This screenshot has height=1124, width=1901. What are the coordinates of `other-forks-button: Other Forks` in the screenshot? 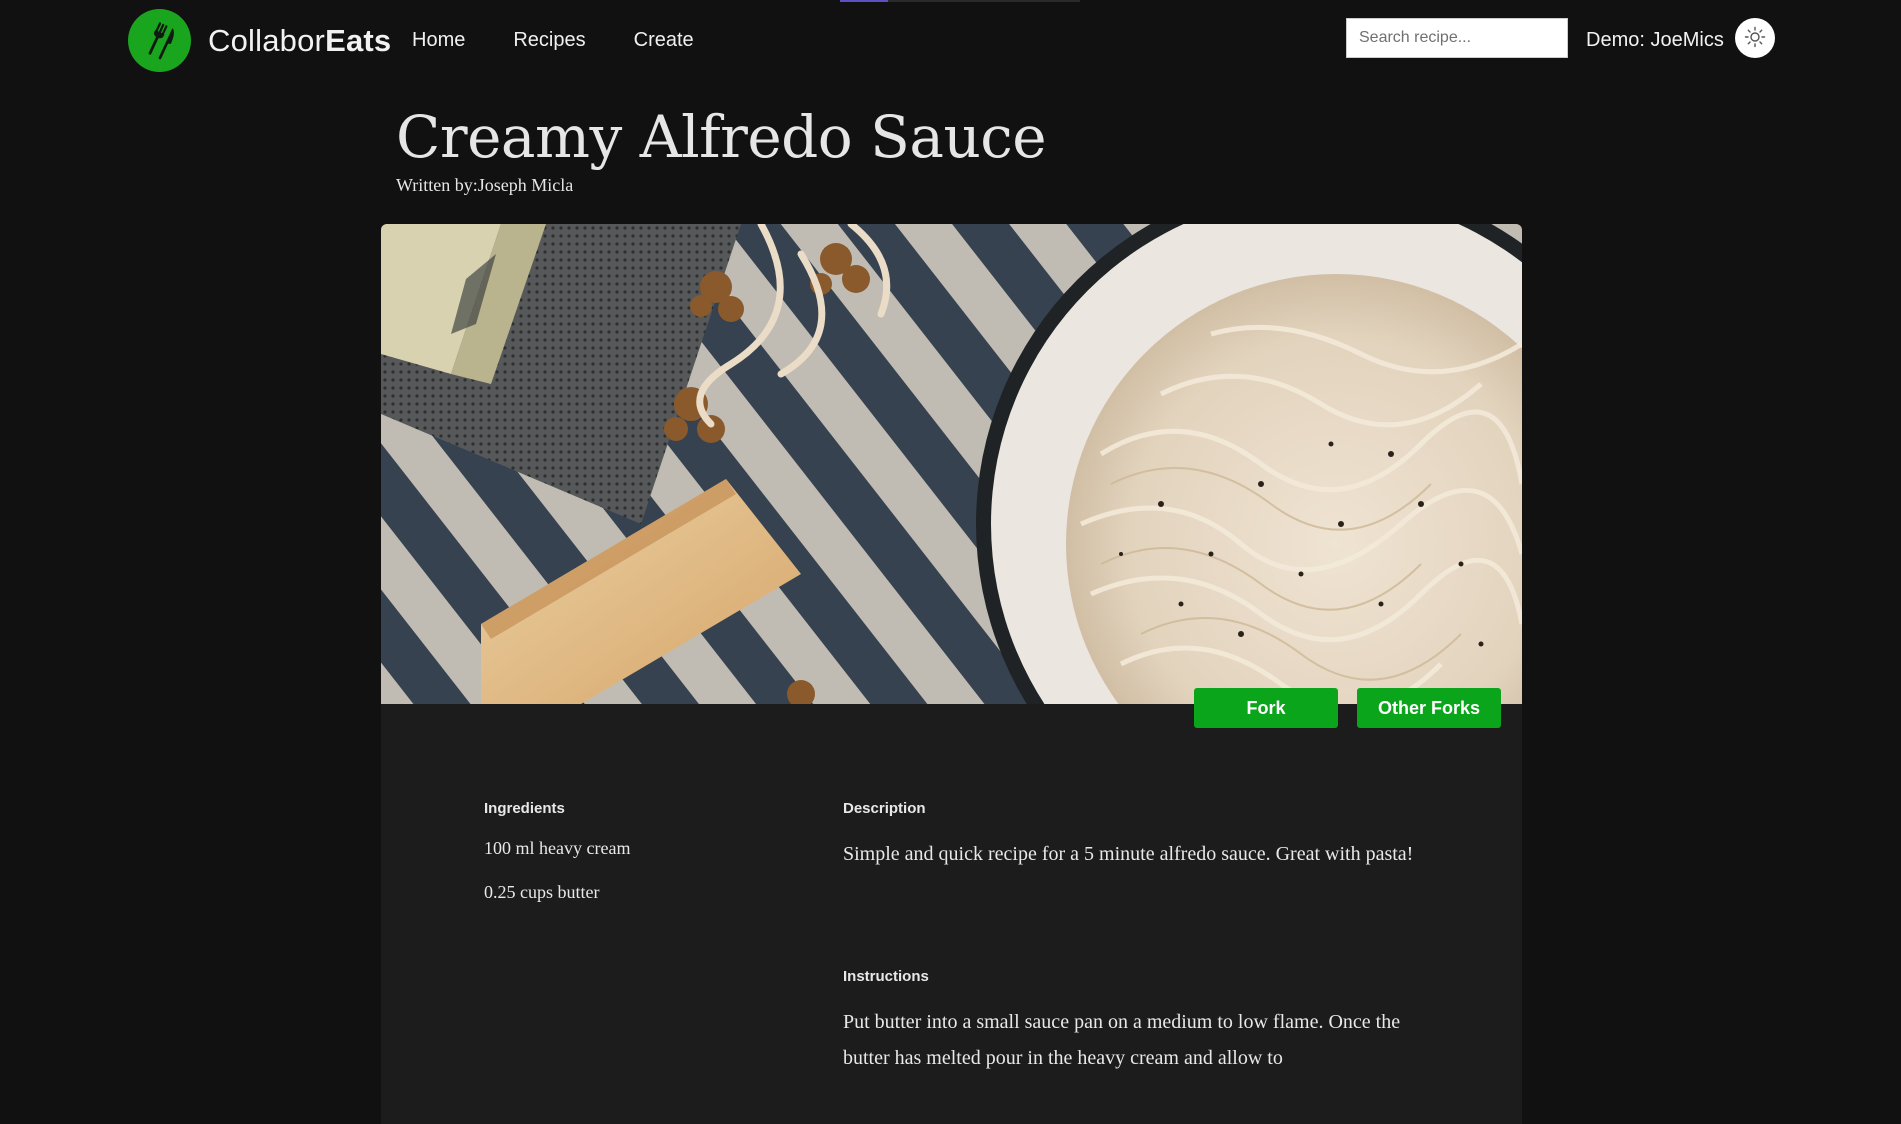 It's located at (1429, 708).